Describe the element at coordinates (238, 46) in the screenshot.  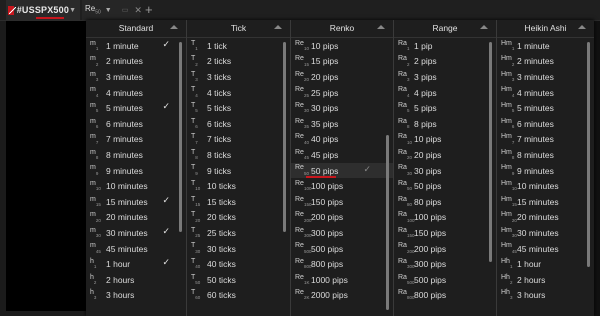
I see `timeframe-option: T1 1 tick` at that location.